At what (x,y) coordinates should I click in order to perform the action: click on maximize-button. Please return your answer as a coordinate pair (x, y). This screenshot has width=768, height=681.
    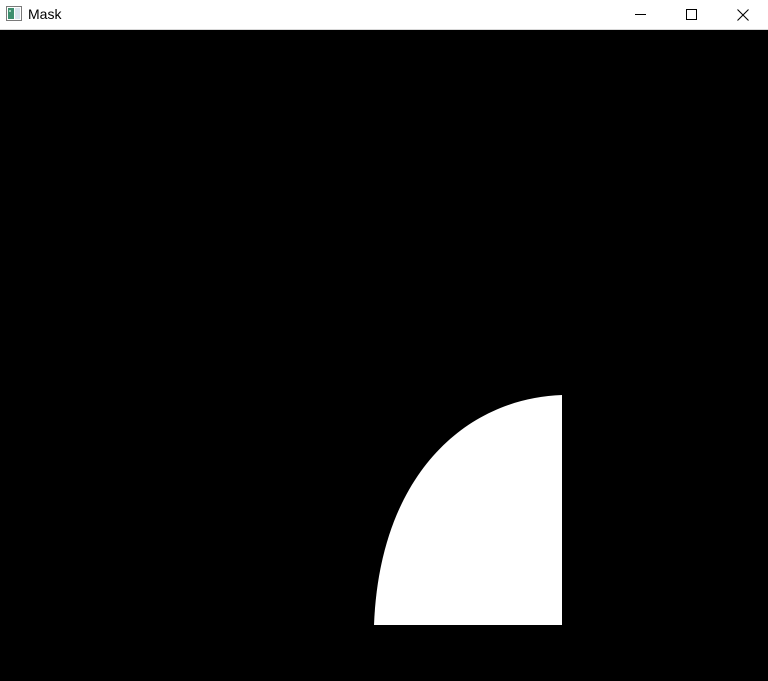
    Looking at the image, I should click on (691, 14).